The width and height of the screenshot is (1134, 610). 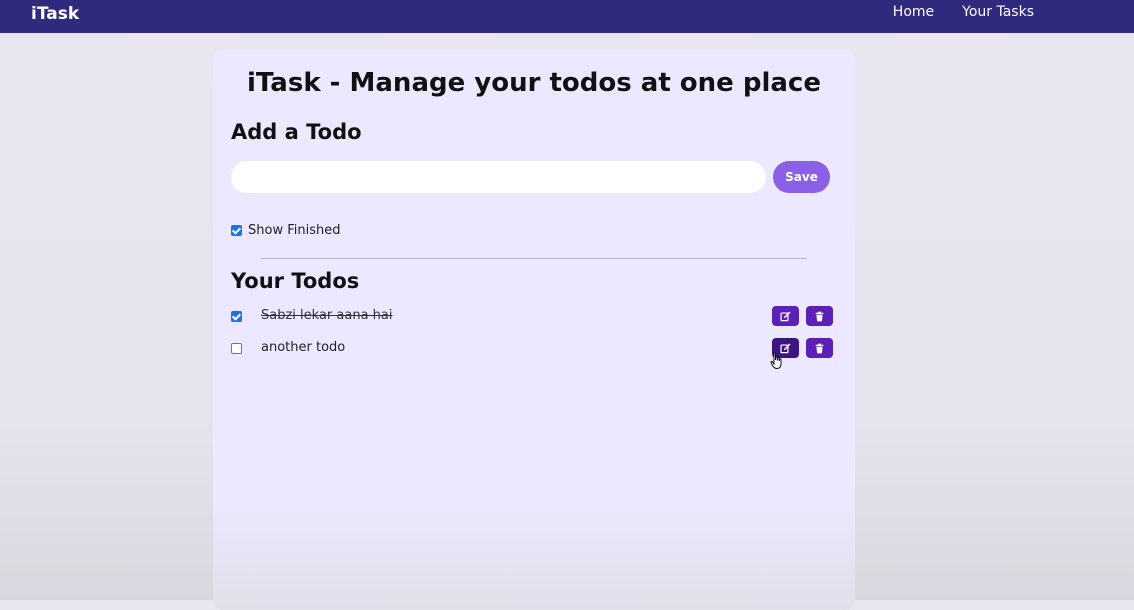 I want to click on todo-text: Sabzi lekar aana hai, so click(x=327, y=315).